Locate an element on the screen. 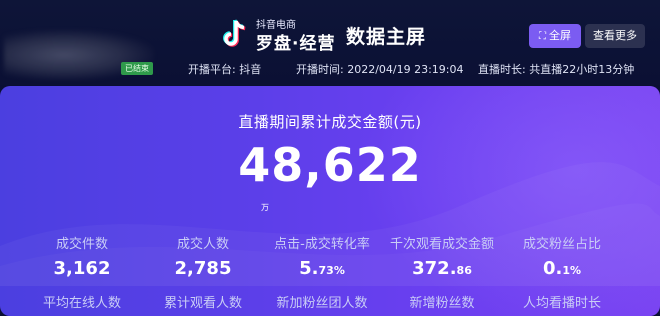 This screenshot has height=316, width=660. stat-value: 5.73% is located at coordinates (322, 268).